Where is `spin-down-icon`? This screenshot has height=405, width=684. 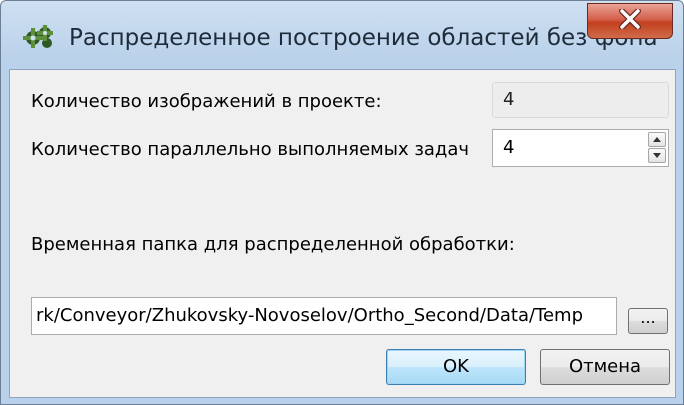 spin-down-icon is located at coordinates (657, 155).